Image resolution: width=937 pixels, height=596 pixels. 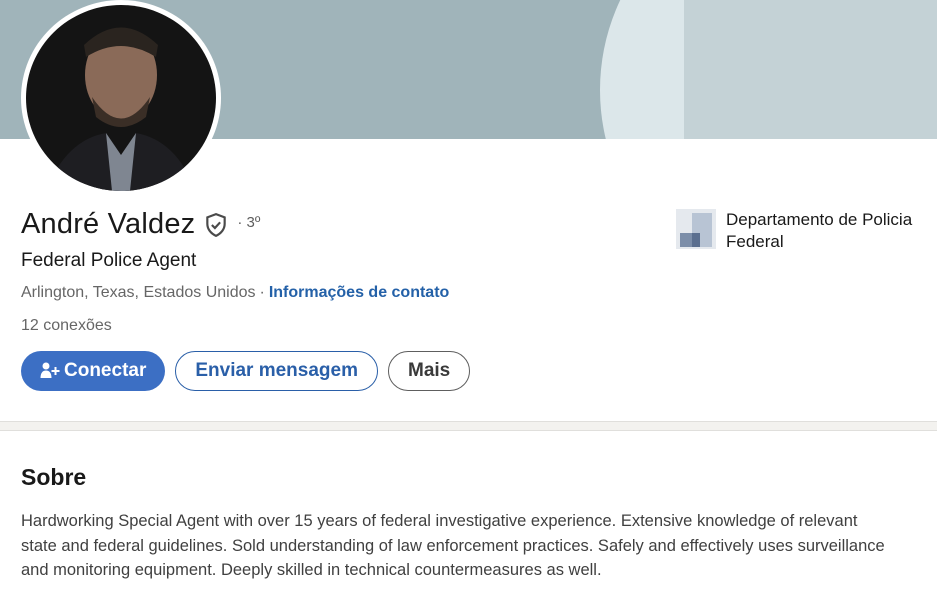 I want to click on more-button: Mais, so click(x=429, y=371).